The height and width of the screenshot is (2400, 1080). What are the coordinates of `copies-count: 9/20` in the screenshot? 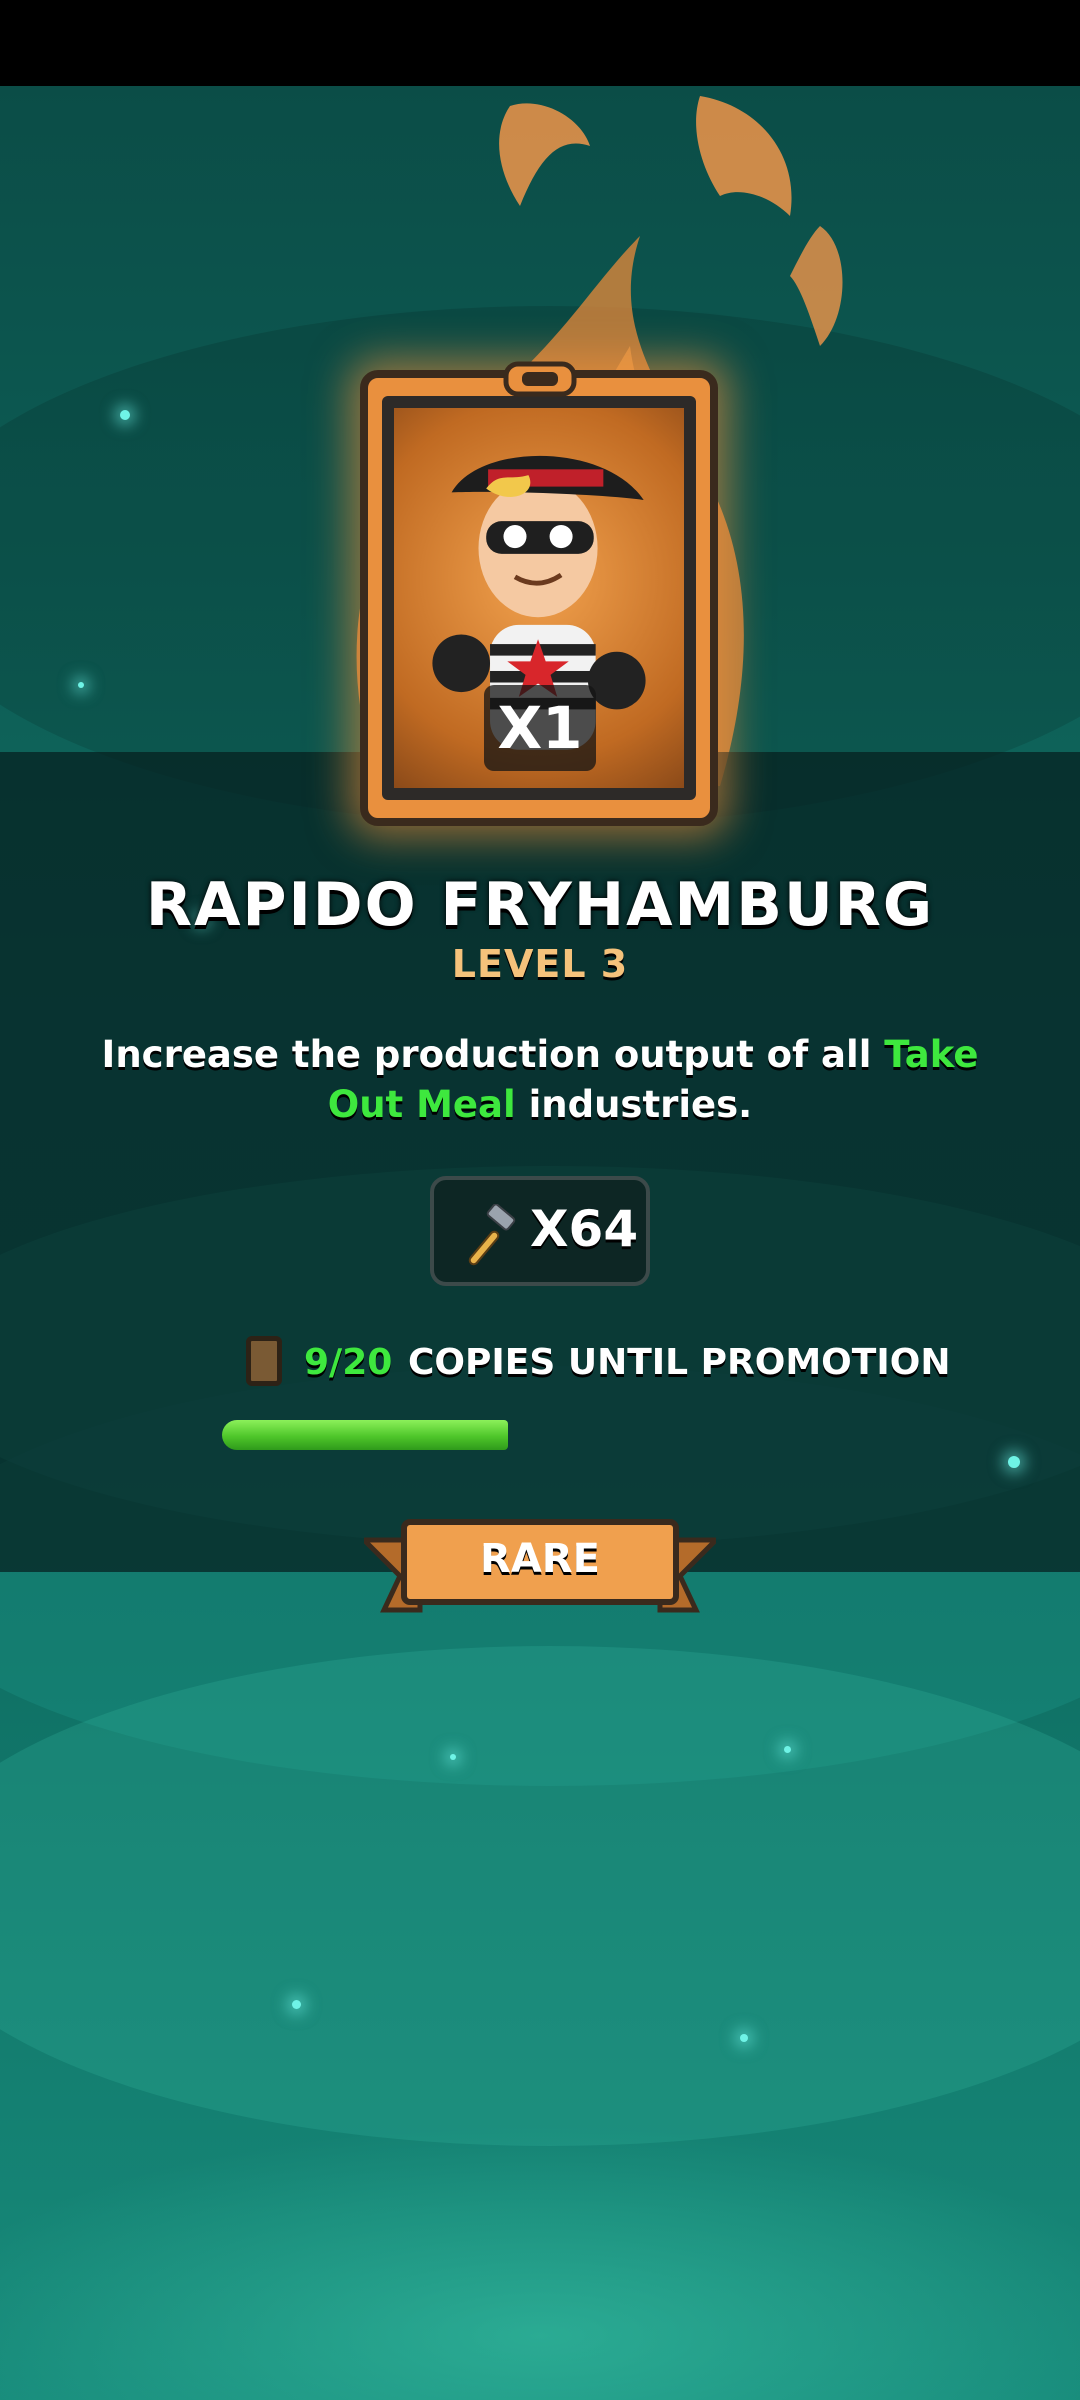 It's located at (348, 1362).